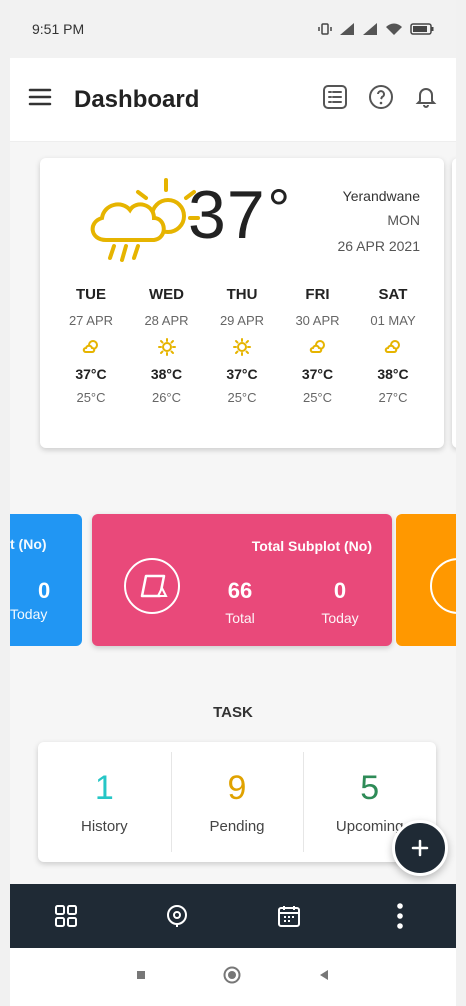  I want to click on forecast-item: TUE 27 APR 37°C 25°C, so click(91, 345).